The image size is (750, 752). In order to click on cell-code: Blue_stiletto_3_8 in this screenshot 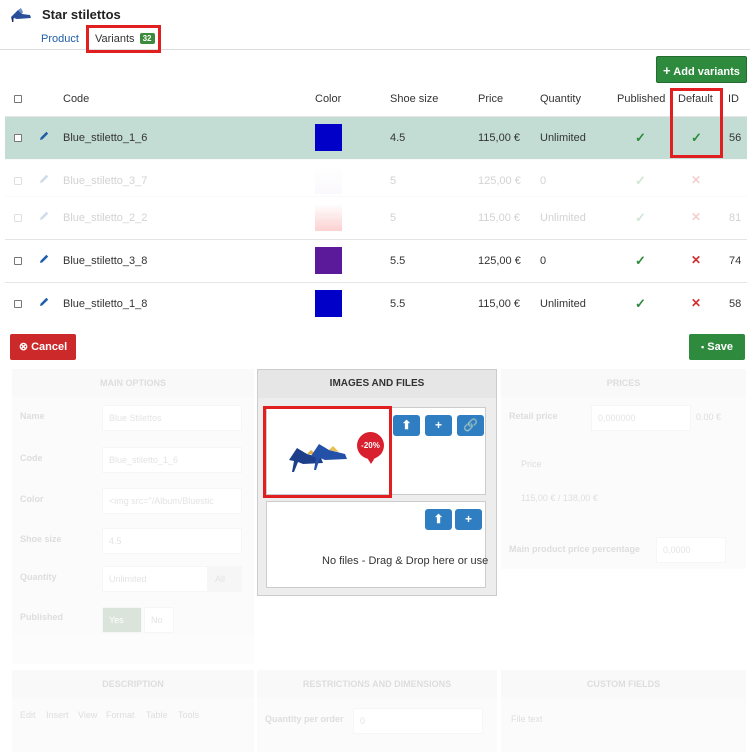, I will do `click(105, 261)`.